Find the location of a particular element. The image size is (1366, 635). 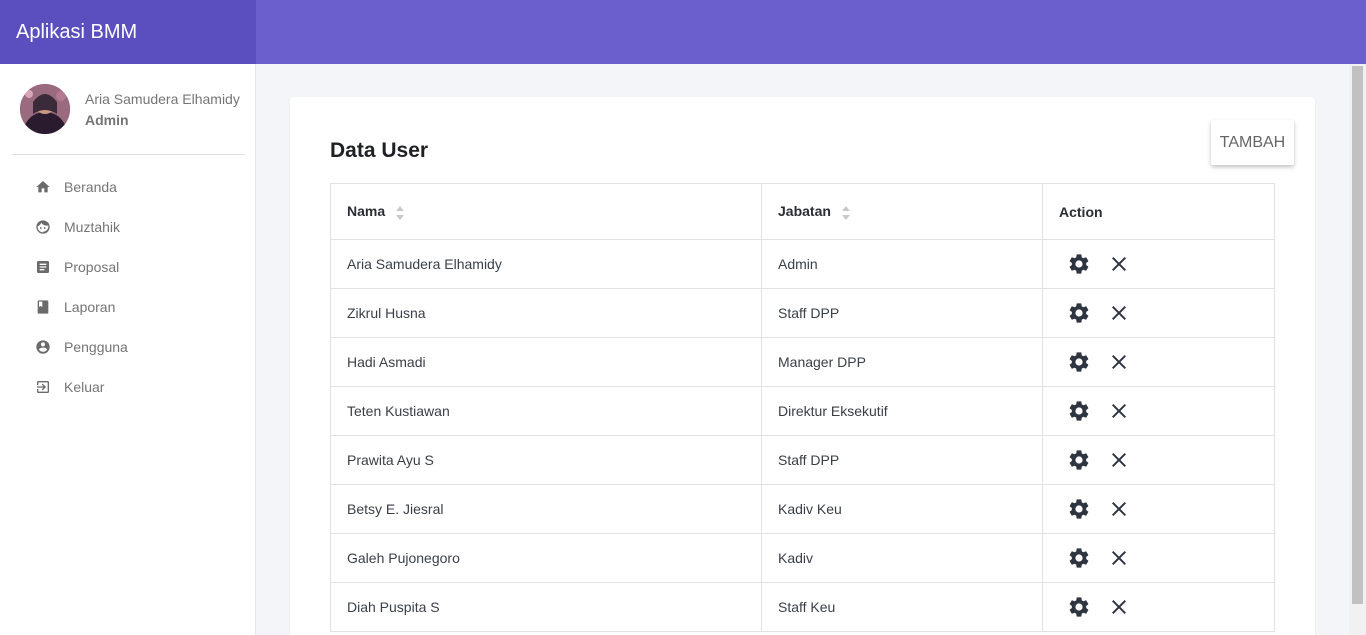

cell-nama: Zikrul Husna is located at coordinates (546, 313).